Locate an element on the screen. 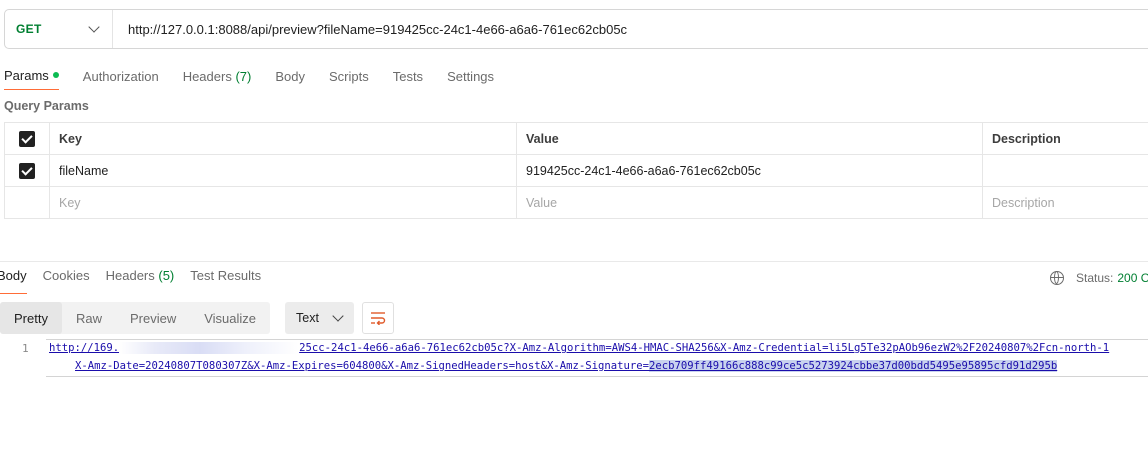 This screenshot has height=463, width=1148. param-description-cell is located at coordinates (1065, 170).